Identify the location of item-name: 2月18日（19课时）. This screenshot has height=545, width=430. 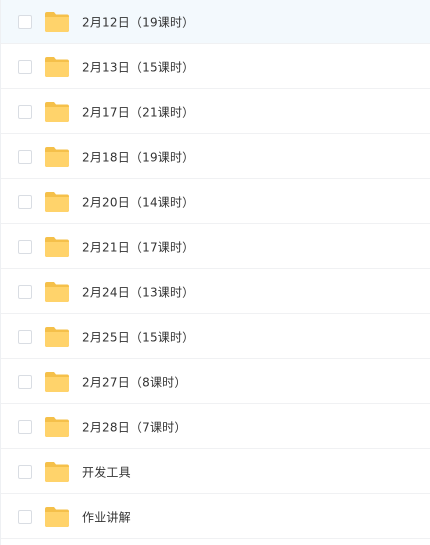
(138, 157).